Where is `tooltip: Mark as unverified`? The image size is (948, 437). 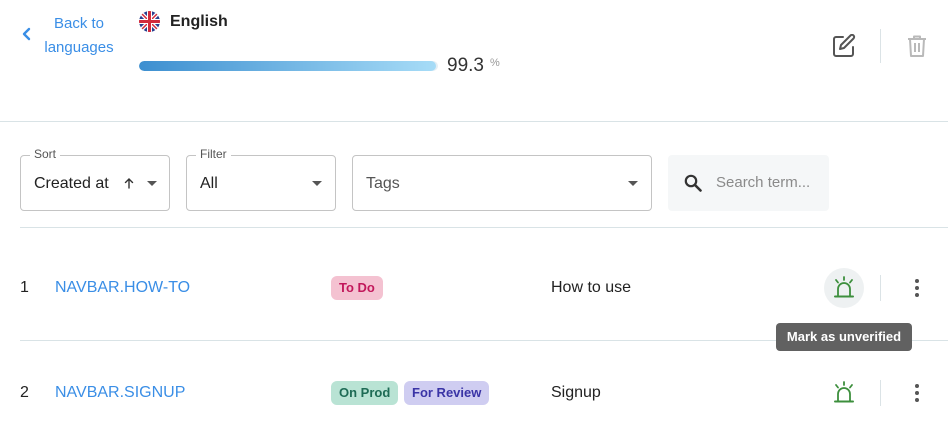 tooltip: Mark as unverified is located at coordinates (844, 337).